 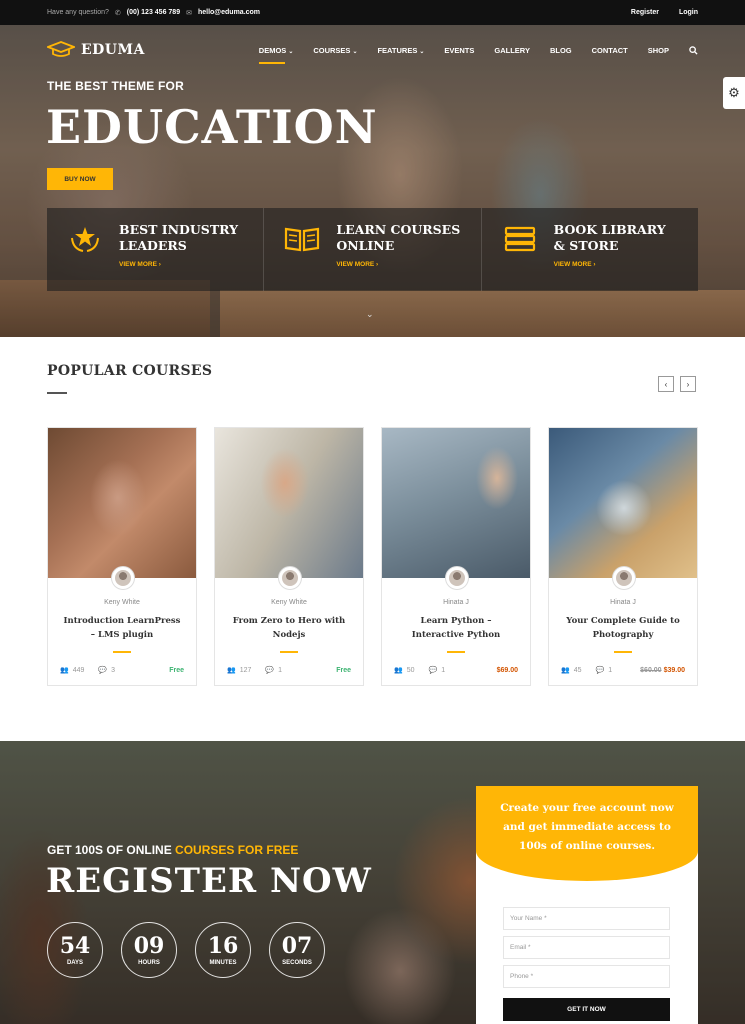 I want to click on course-meta: 👥 449 💬 3 Free, so click(x=122, y=670).